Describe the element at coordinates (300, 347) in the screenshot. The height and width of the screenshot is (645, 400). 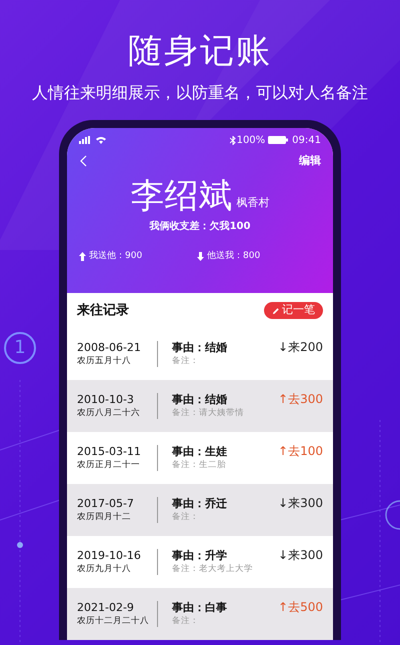
I see `record-amount: ↓来200` at that location.